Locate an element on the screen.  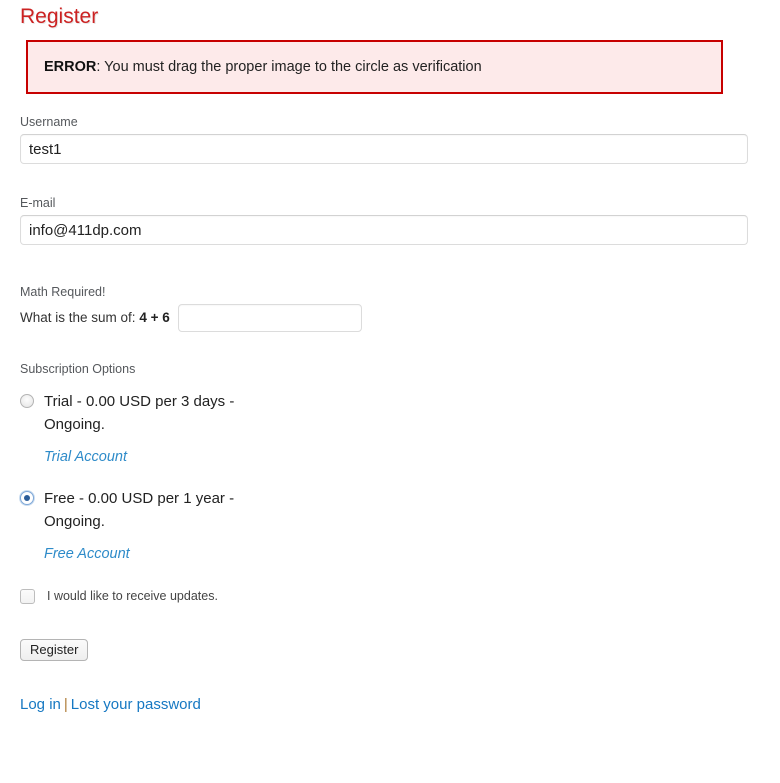
receive-updates-checkbox is located at coordinates (27, 596).